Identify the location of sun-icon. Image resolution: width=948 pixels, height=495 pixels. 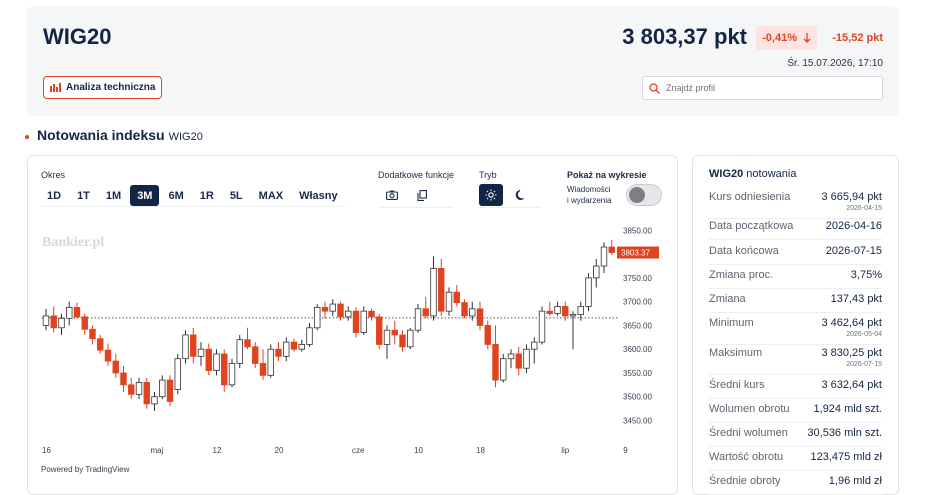
(491, 195).